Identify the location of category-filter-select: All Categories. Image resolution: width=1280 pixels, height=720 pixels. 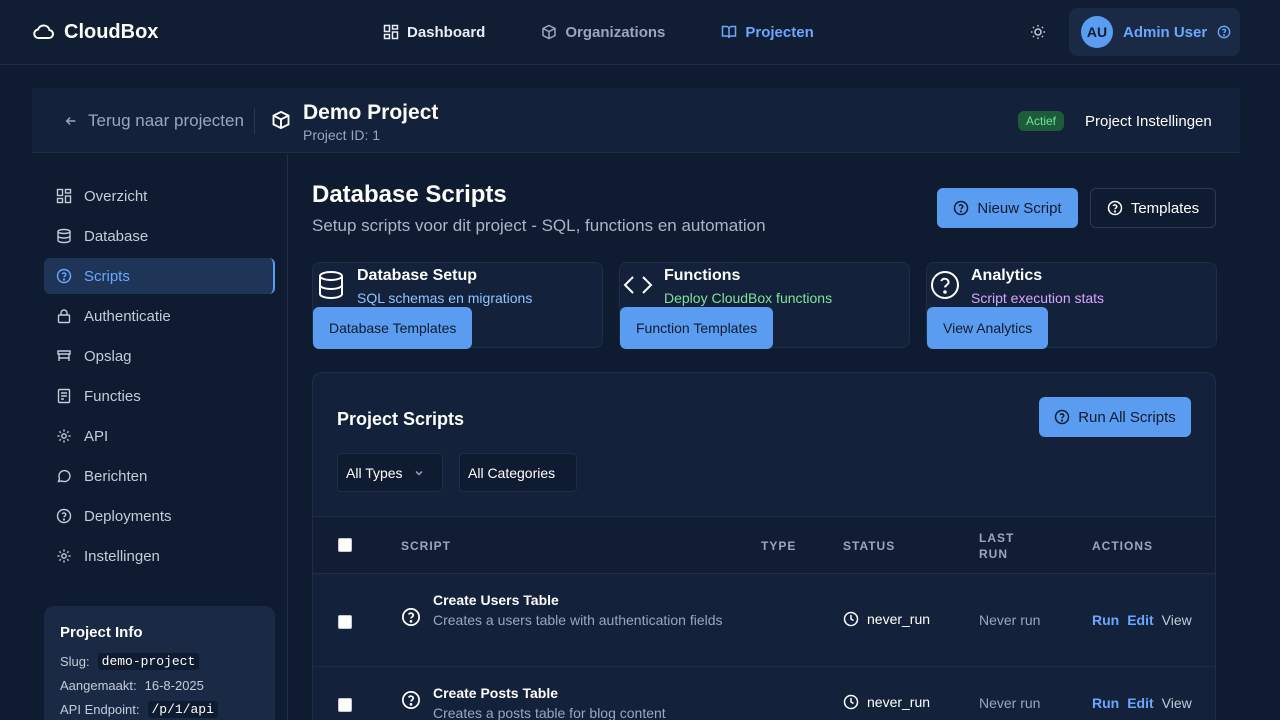
(518, 472).